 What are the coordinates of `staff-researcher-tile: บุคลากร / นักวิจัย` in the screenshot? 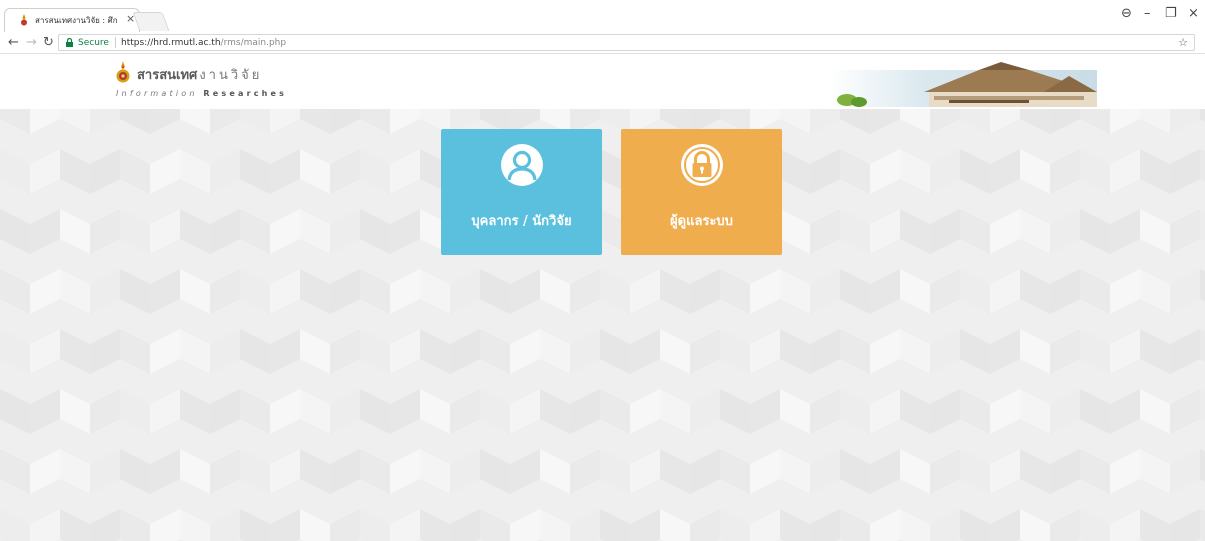 It's located at (521, 192).